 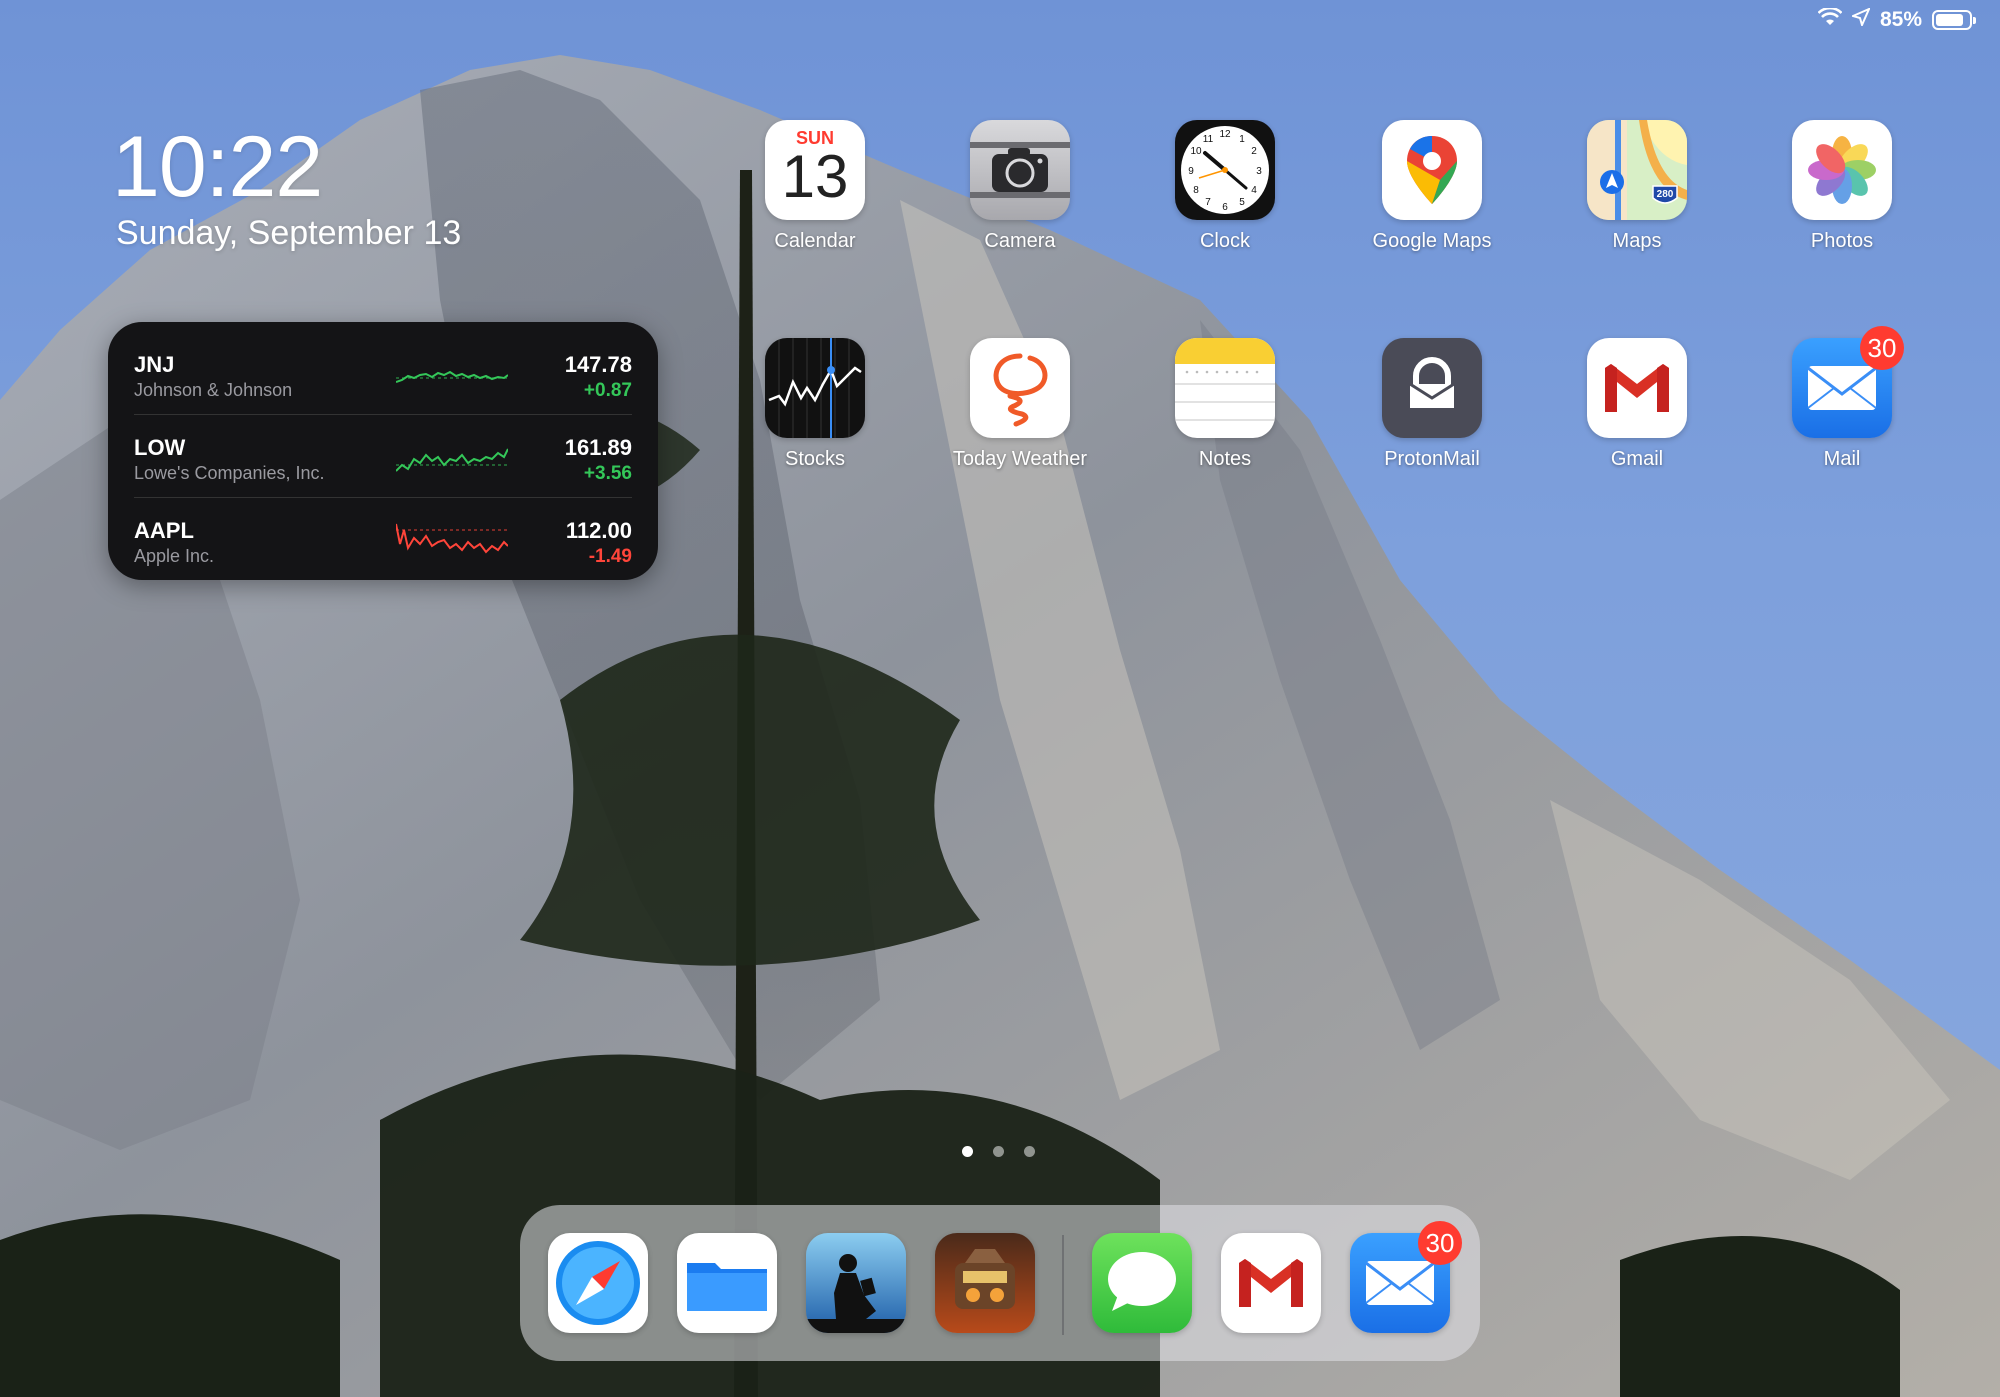 I want to click on photos-icon, so click(x=1842, y=170).